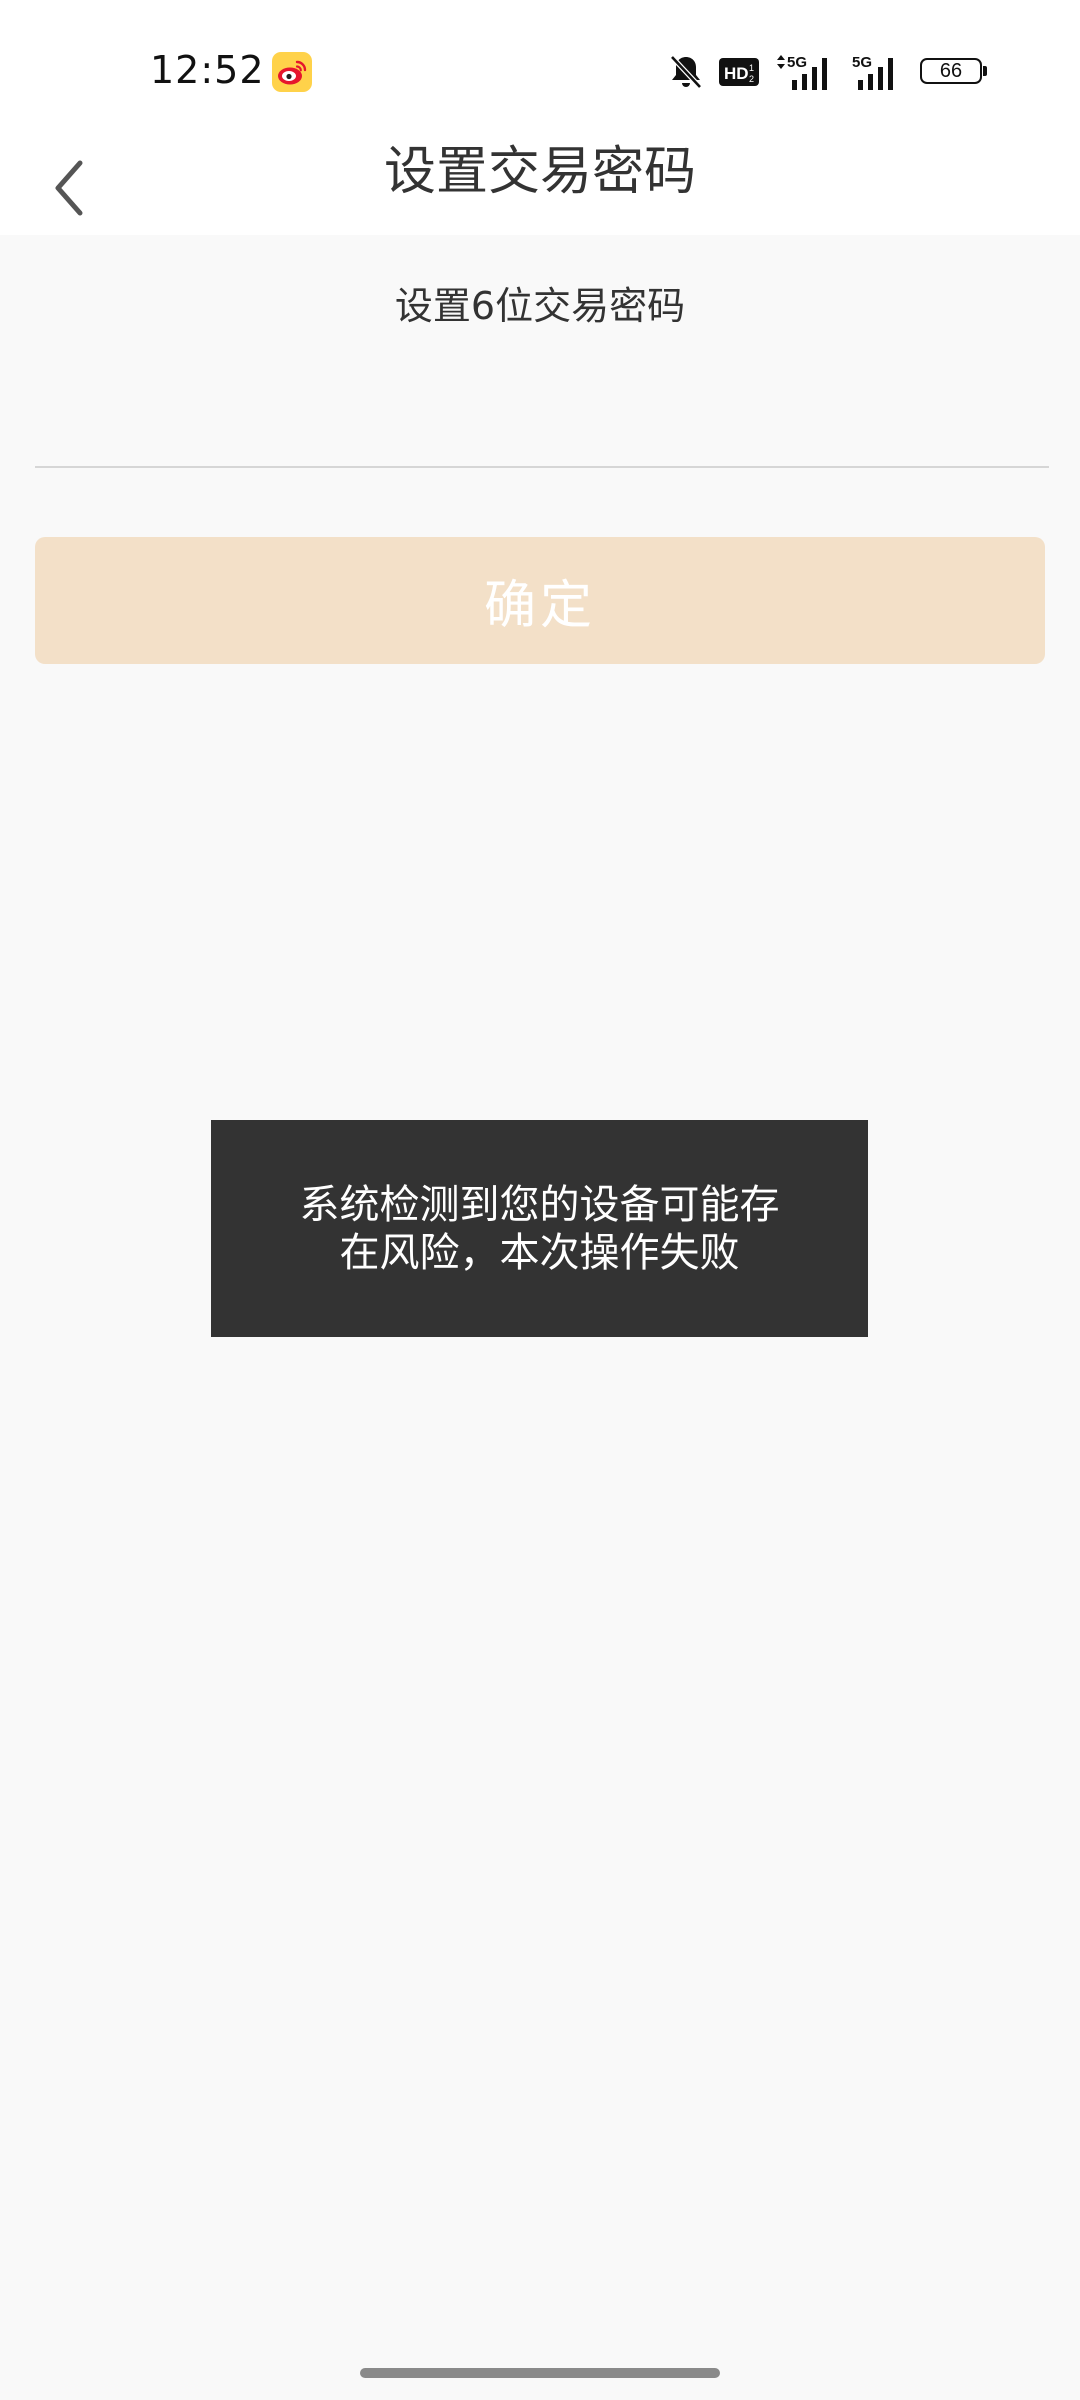 The height and width of the screenshot is (2400, 1080). I want to click on toast-message: 系统检测到您的设备可能存在风险，本次操作失败, so click(539, 1228).